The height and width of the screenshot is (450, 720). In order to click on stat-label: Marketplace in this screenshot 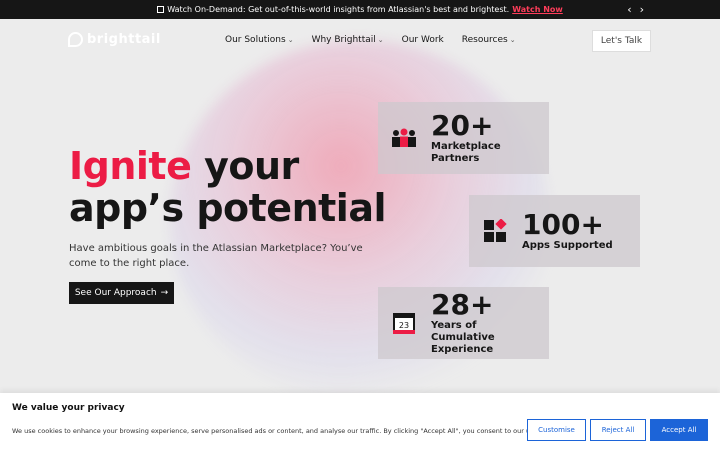, I will do `click(466, 146)`.